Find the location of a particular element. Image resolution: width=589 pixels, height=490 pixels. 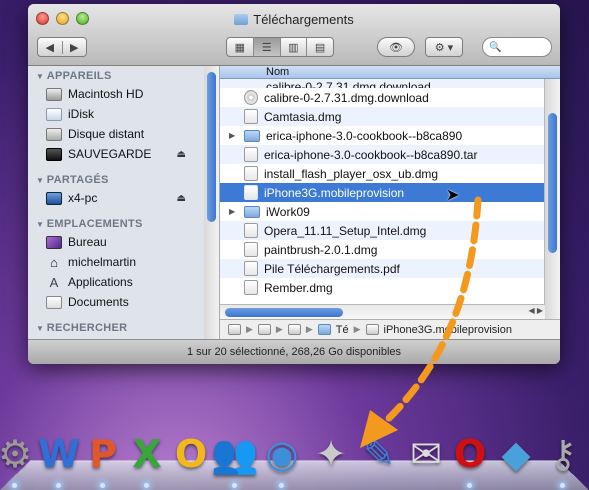

path-bar: ▶ ▶ ▶ Té ▶ iPhone3G.mobileprovision is located at coordinates (390, 329).